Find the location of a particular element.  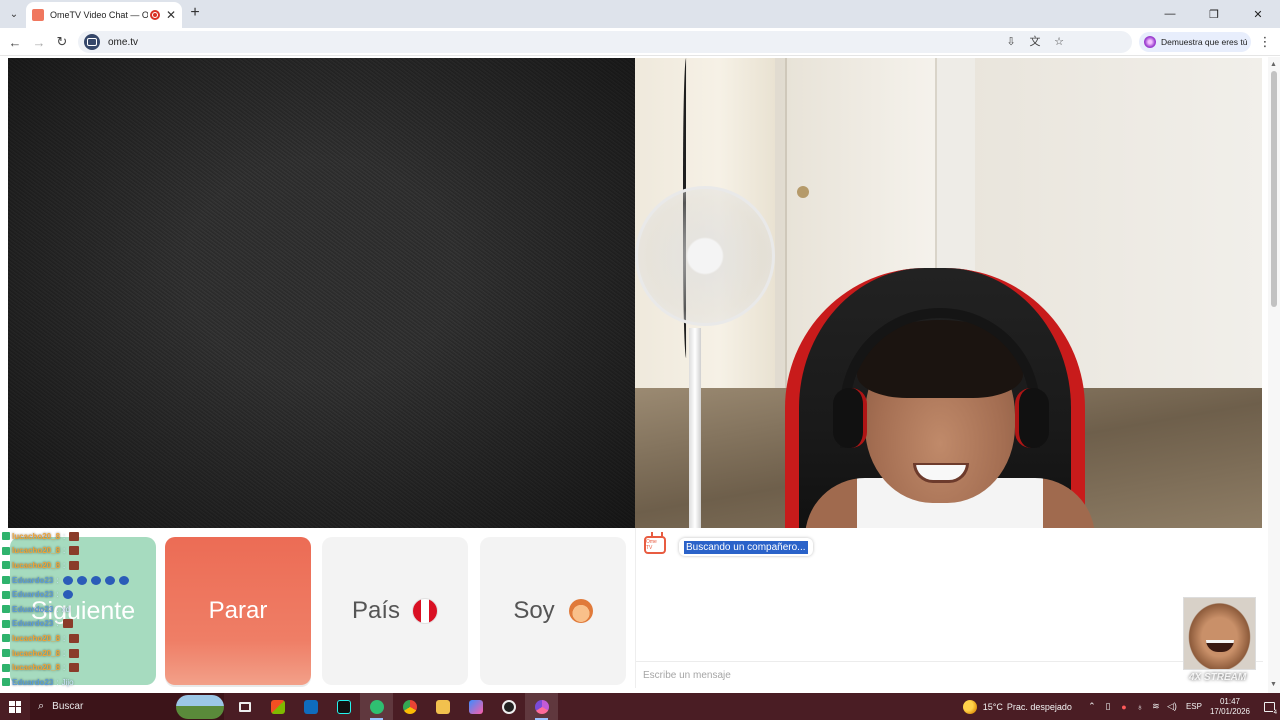

ometv-favicon-icon is located at coordinates (38, 15).